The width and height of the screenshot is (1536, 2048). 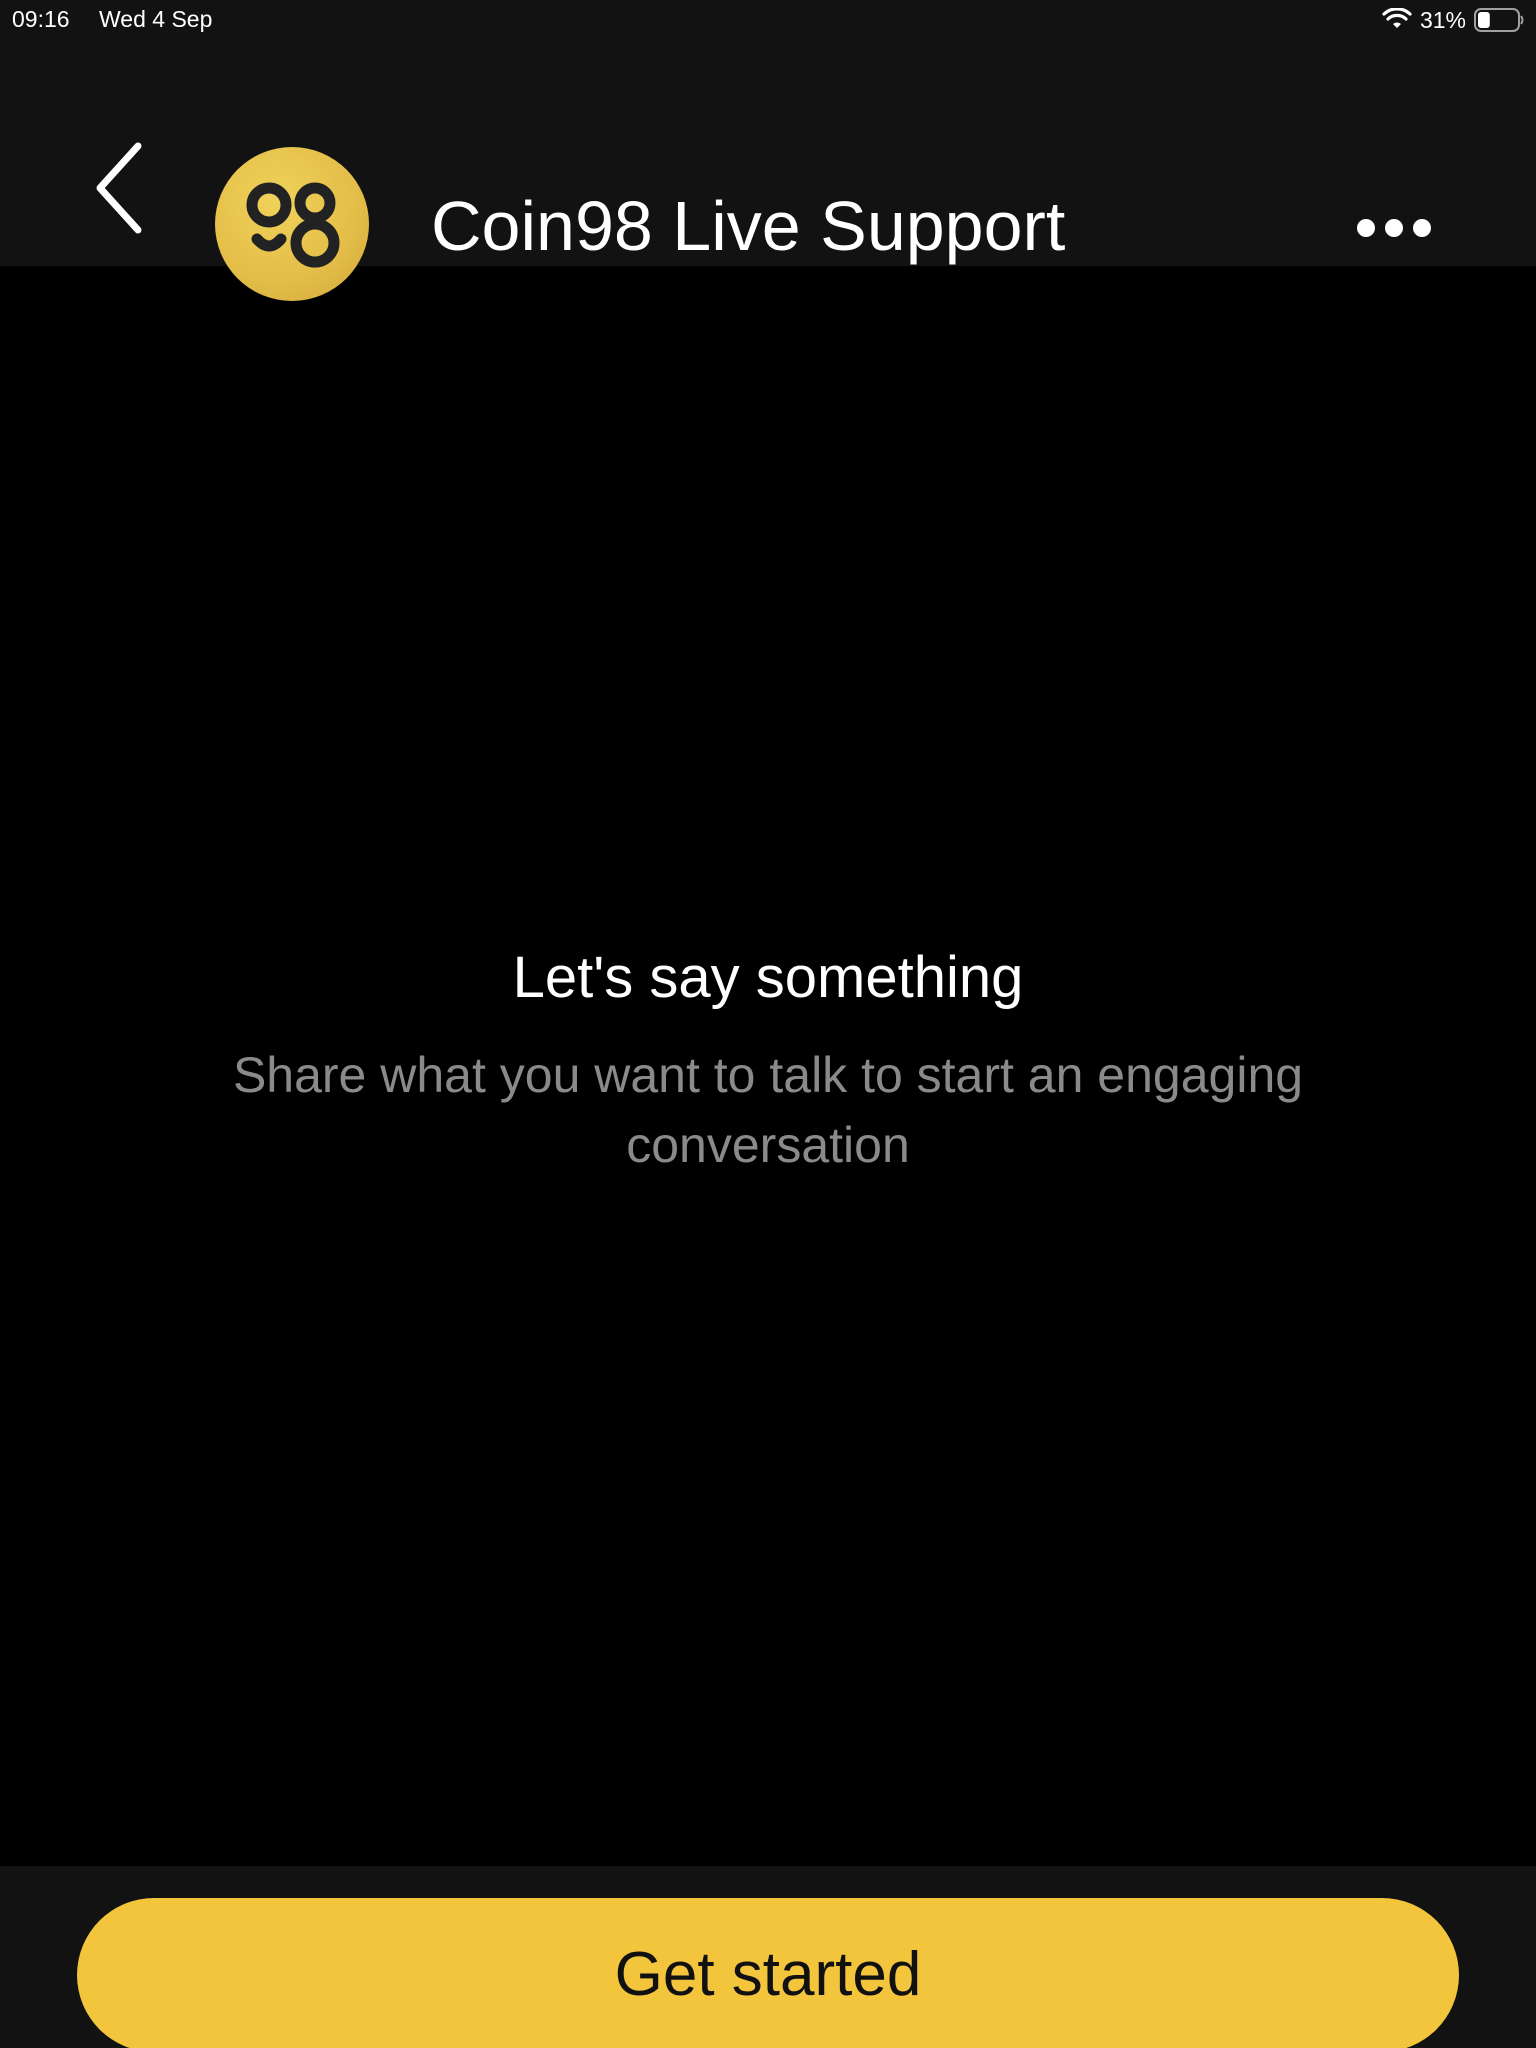 What do you see at coordinates (768, 1973) in the screenshot?
I see `get-started-button: Get started` at bounding box center [768, 1973].